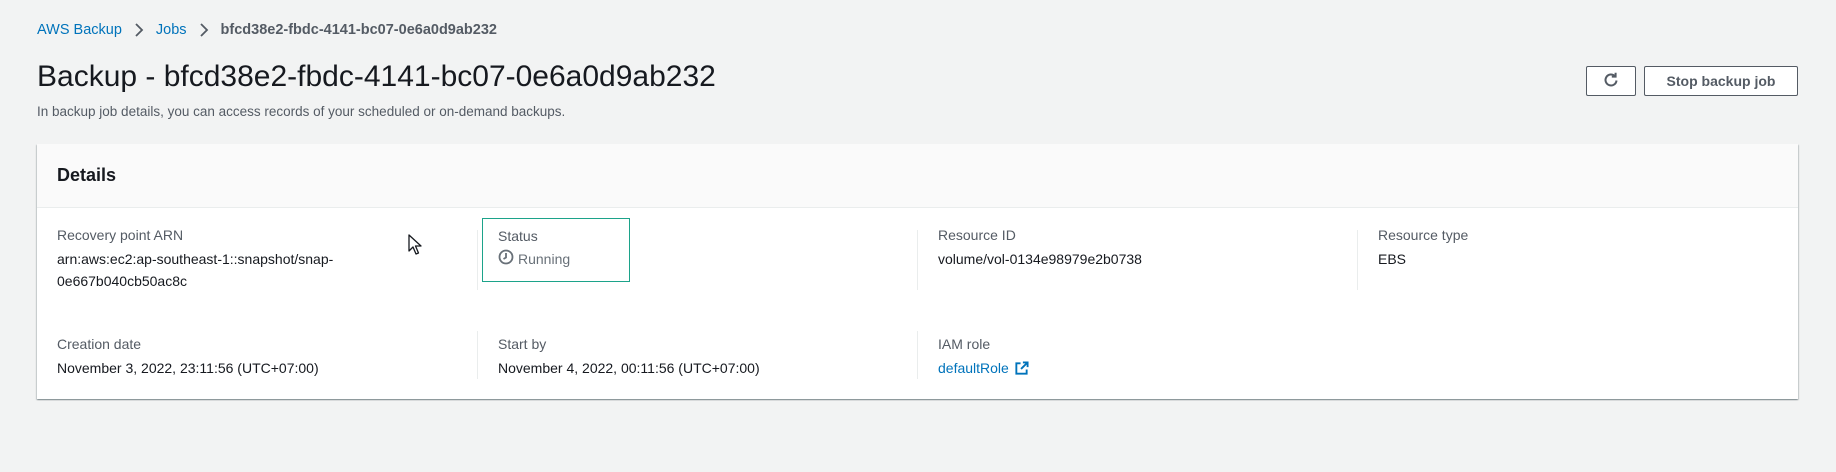  What do you see at coordinates (1138, 248) in the screenshot?
I see `resource-id-field: Resource ID volume/vol-0134e98979e2b0738` at bounding box center [1138, 248].